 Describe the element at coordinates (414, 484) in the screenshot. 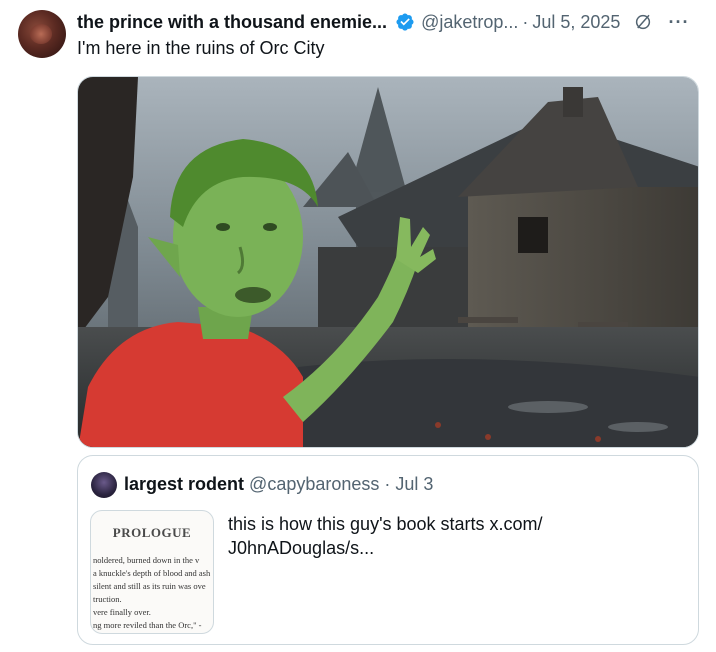

I see `quote-date: Jul 3` at that location.